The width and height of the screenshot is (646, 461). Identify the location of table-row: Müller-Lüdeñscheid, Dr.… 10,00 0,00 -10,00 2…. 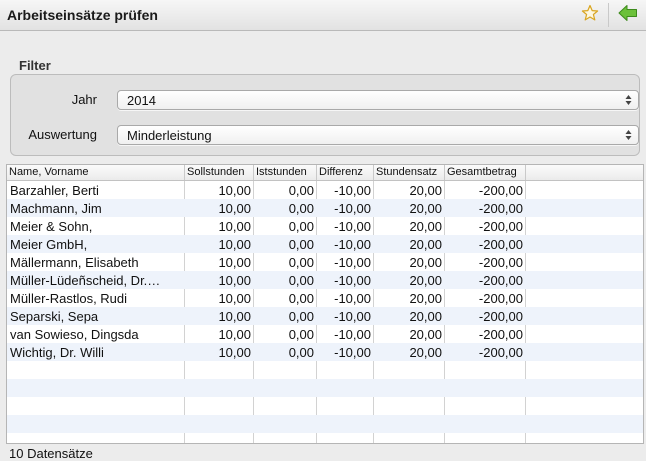
(325, 280).